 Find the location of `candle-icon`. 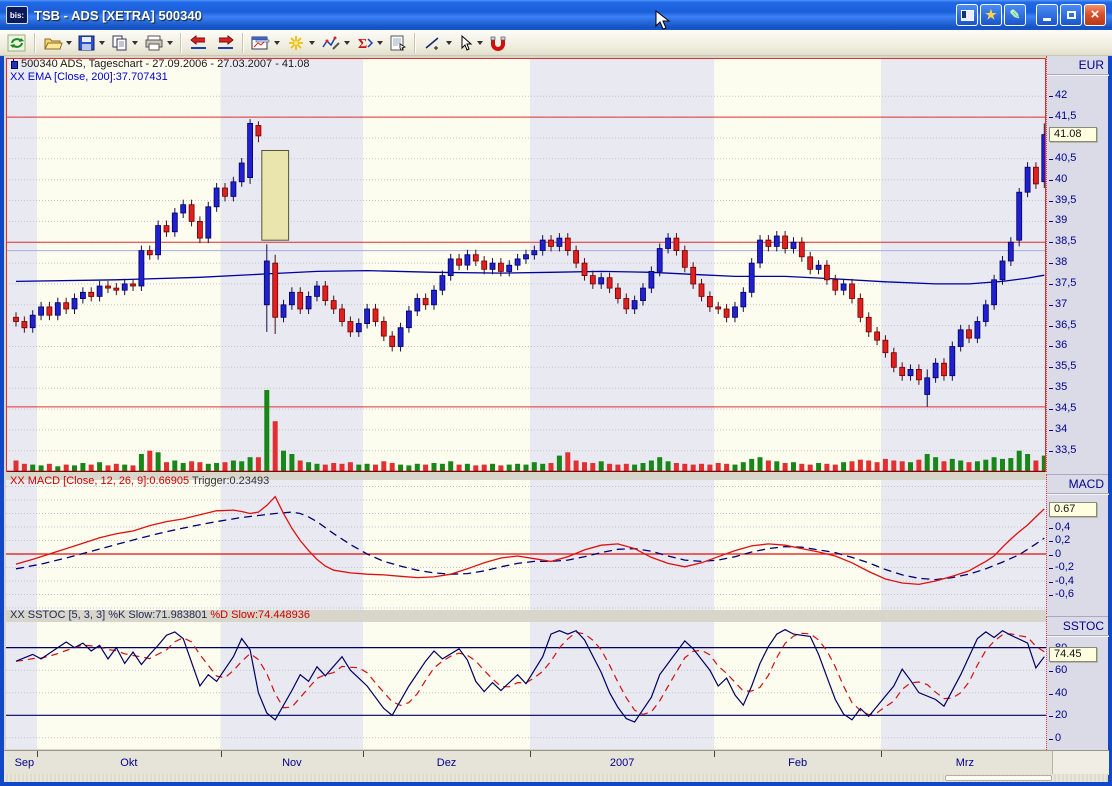

candle-icon is located at coordinates (14, 64).